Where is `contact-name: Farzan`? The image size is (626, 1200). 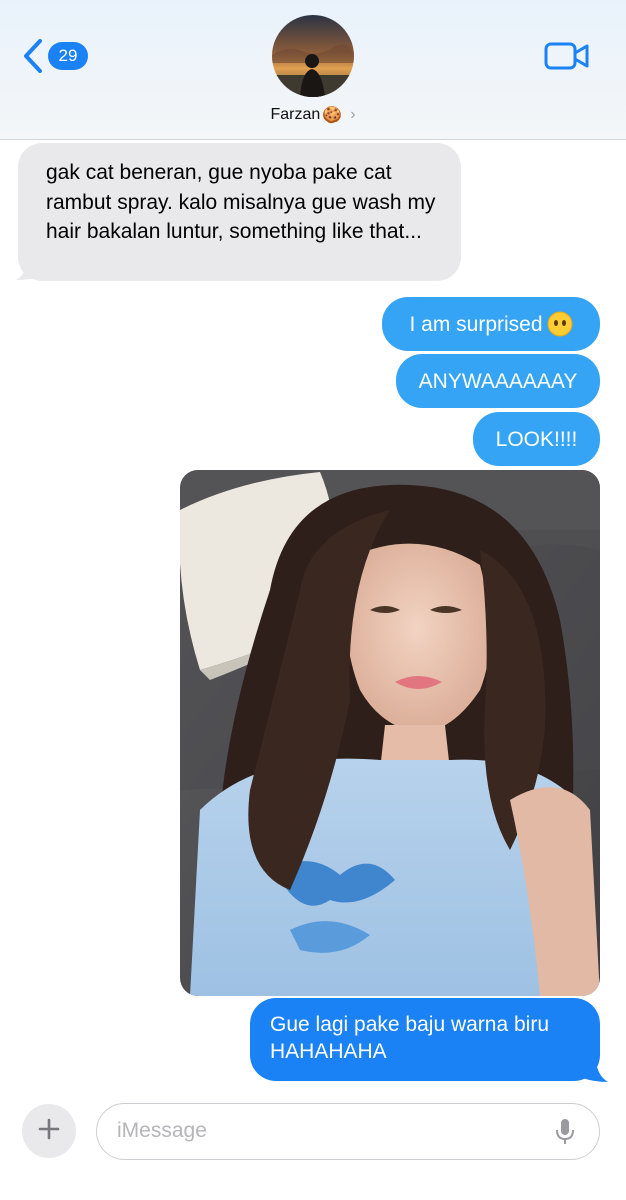 contact-name: Farzan is located at coordinates (295, 114).